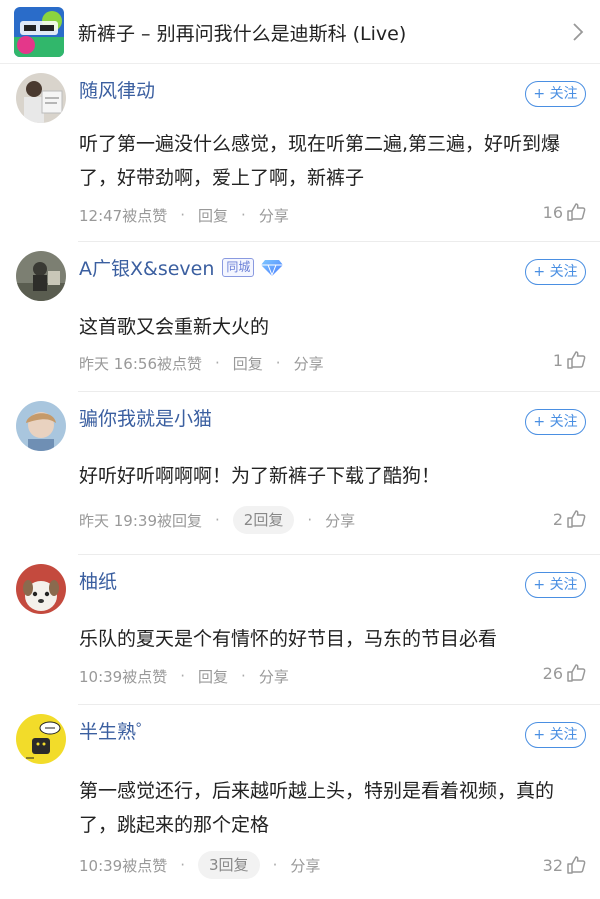 The width and height of the screenshot is (600, 899). I want to click on chevron-right-icon, so click(578, 32).